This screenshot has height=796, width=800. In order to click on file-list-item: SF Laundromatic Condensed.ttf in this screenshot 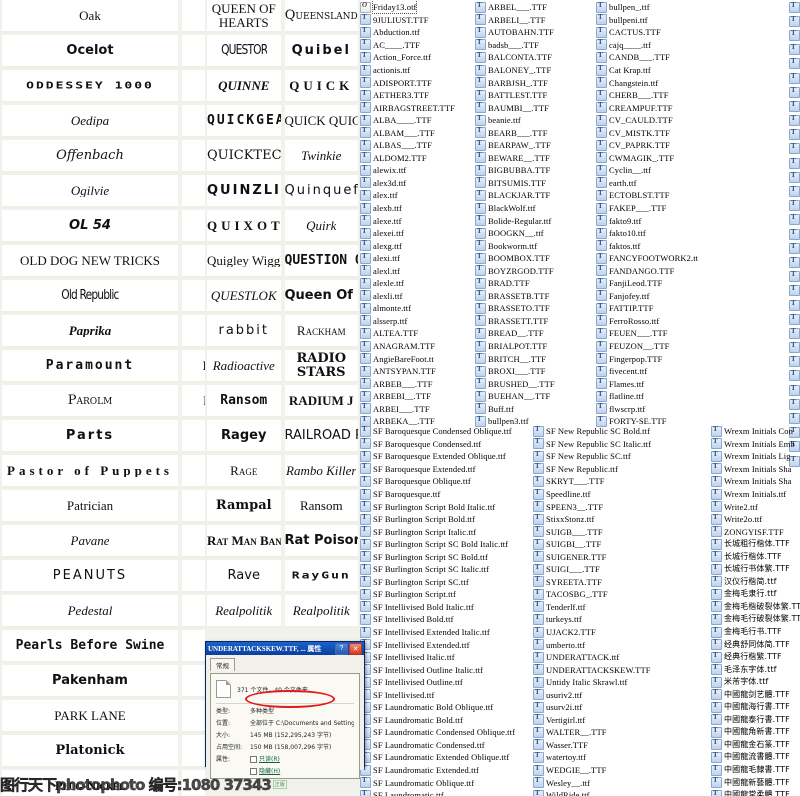, I will do `click(450, 745)`.